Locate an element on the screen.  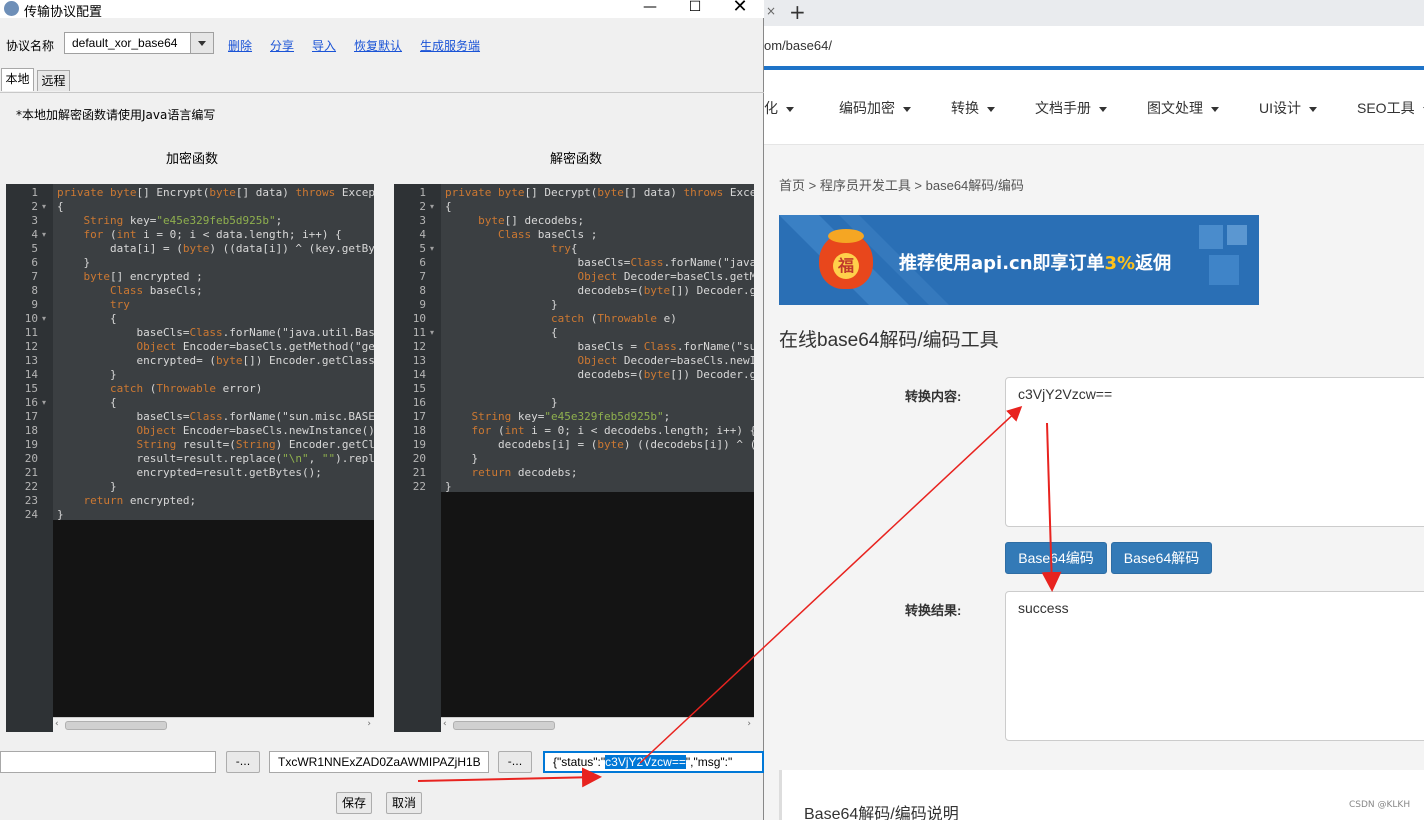
description-title: Base64解码/编码说明 is located at coordinates (881, 813).